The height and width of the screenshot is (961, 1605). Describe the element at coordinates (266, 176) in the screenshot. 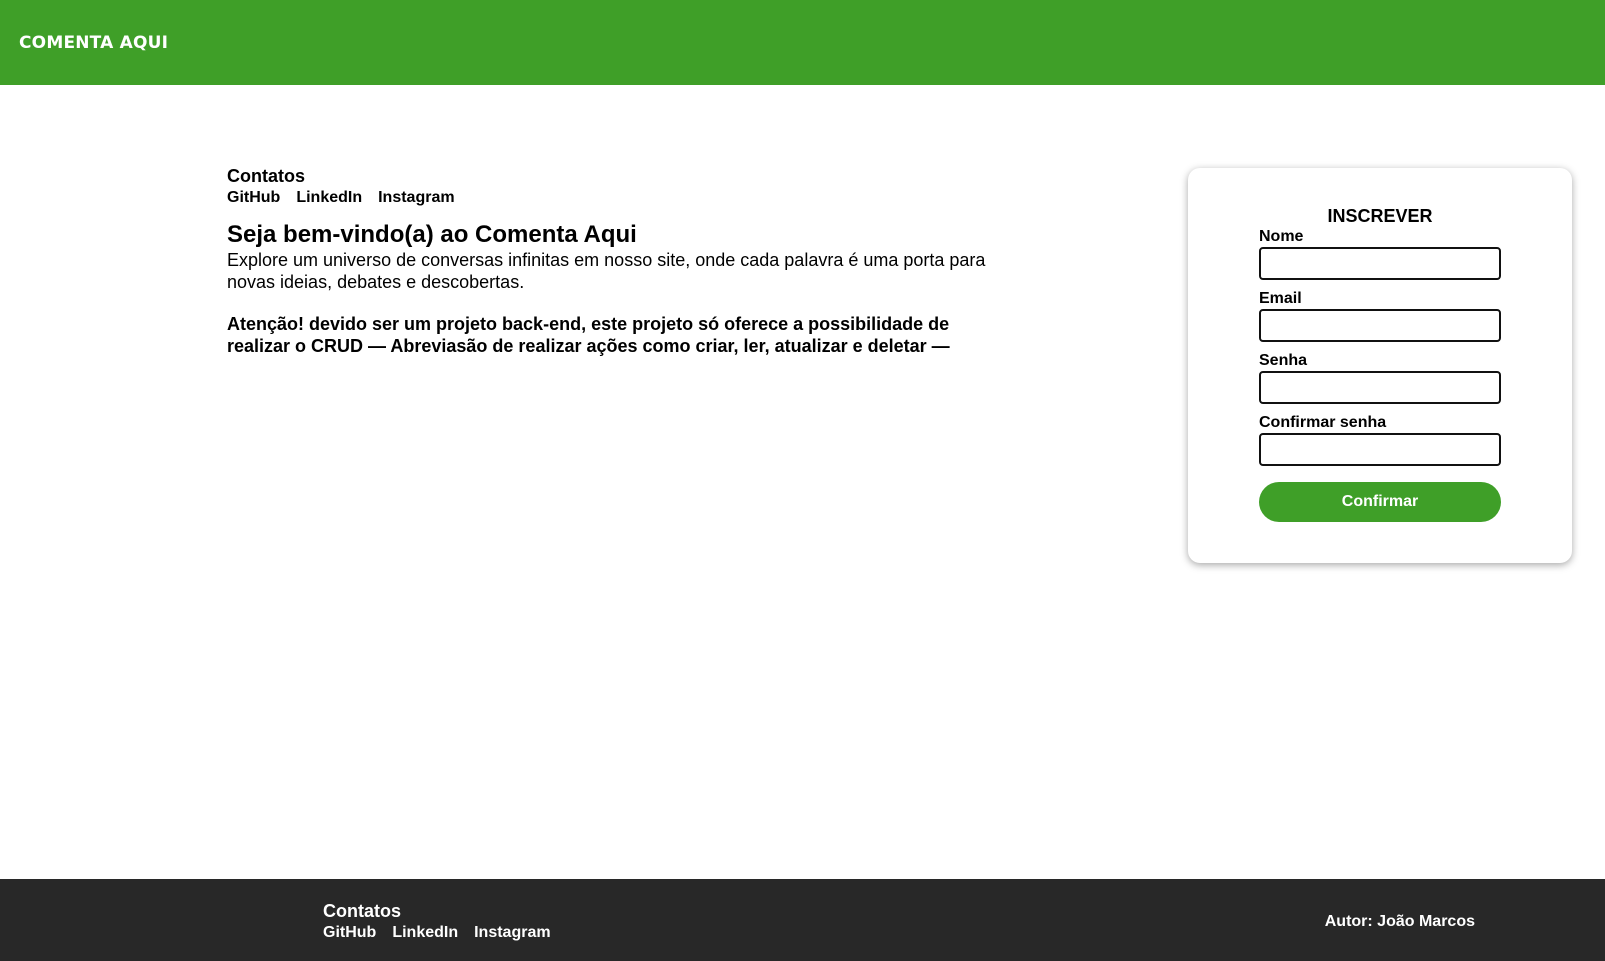

I see `contacts-title: Contatos` at that location.